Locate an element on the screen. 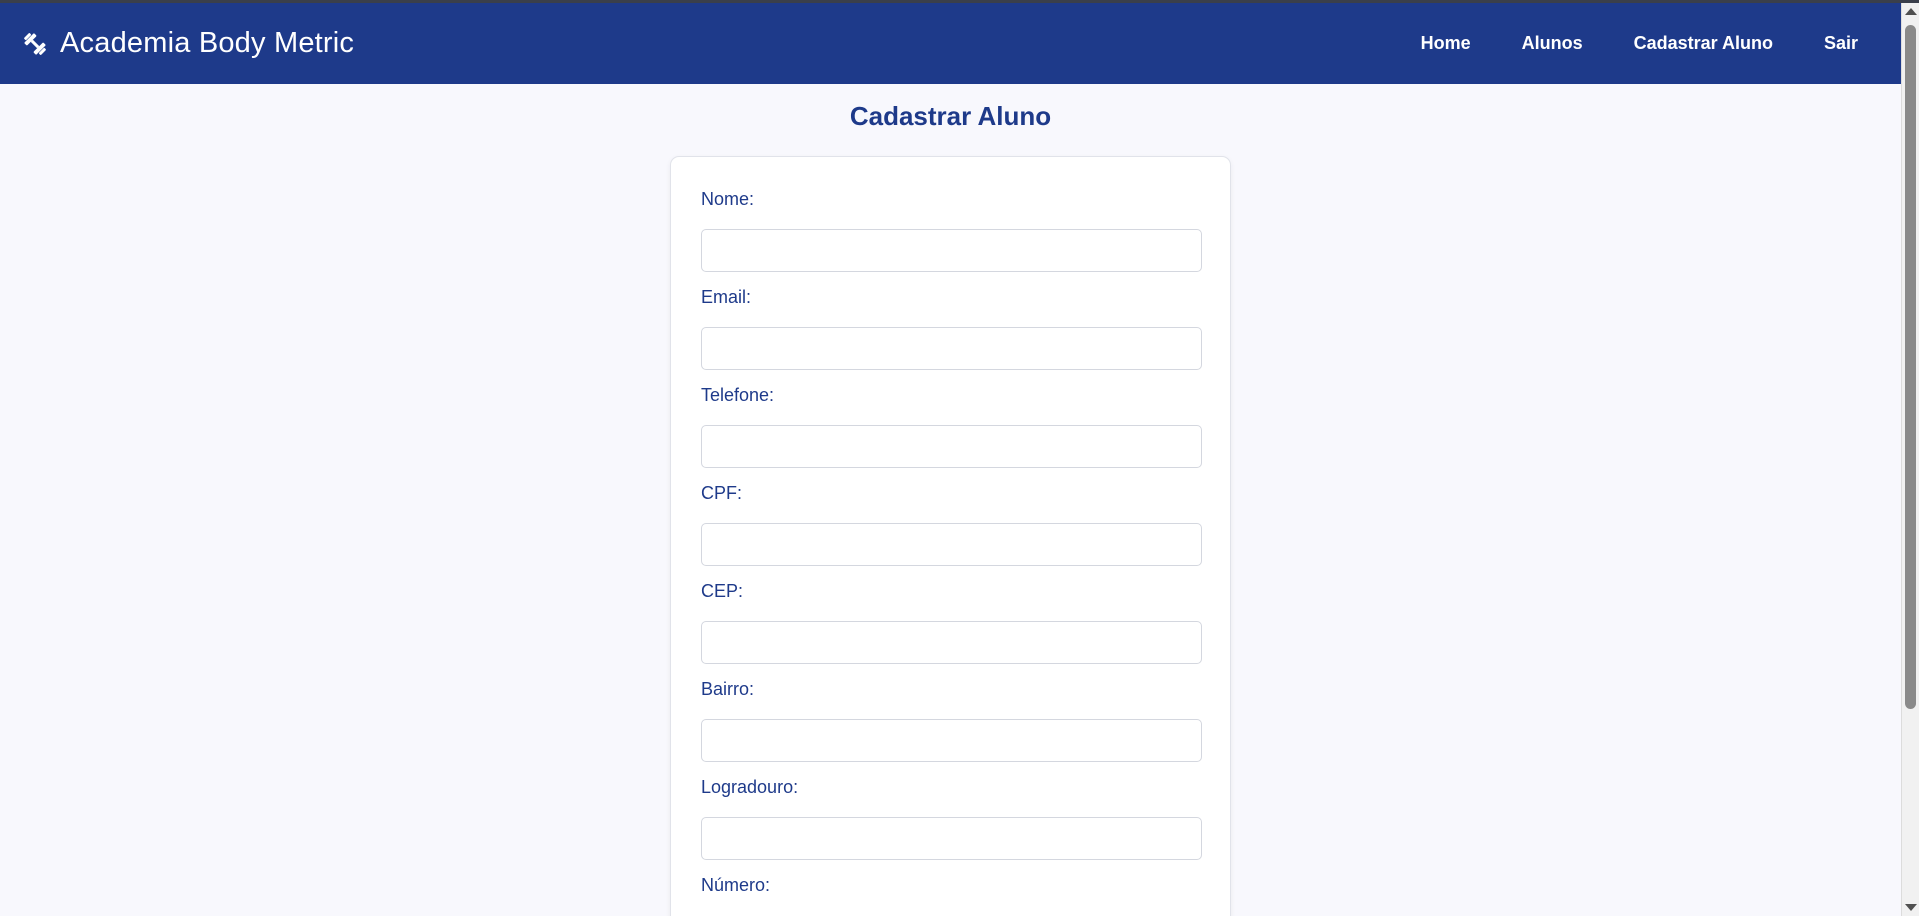 The image size is (1919, 916). brand-link: Academia Body Metric is located at coordinates (187, 43).